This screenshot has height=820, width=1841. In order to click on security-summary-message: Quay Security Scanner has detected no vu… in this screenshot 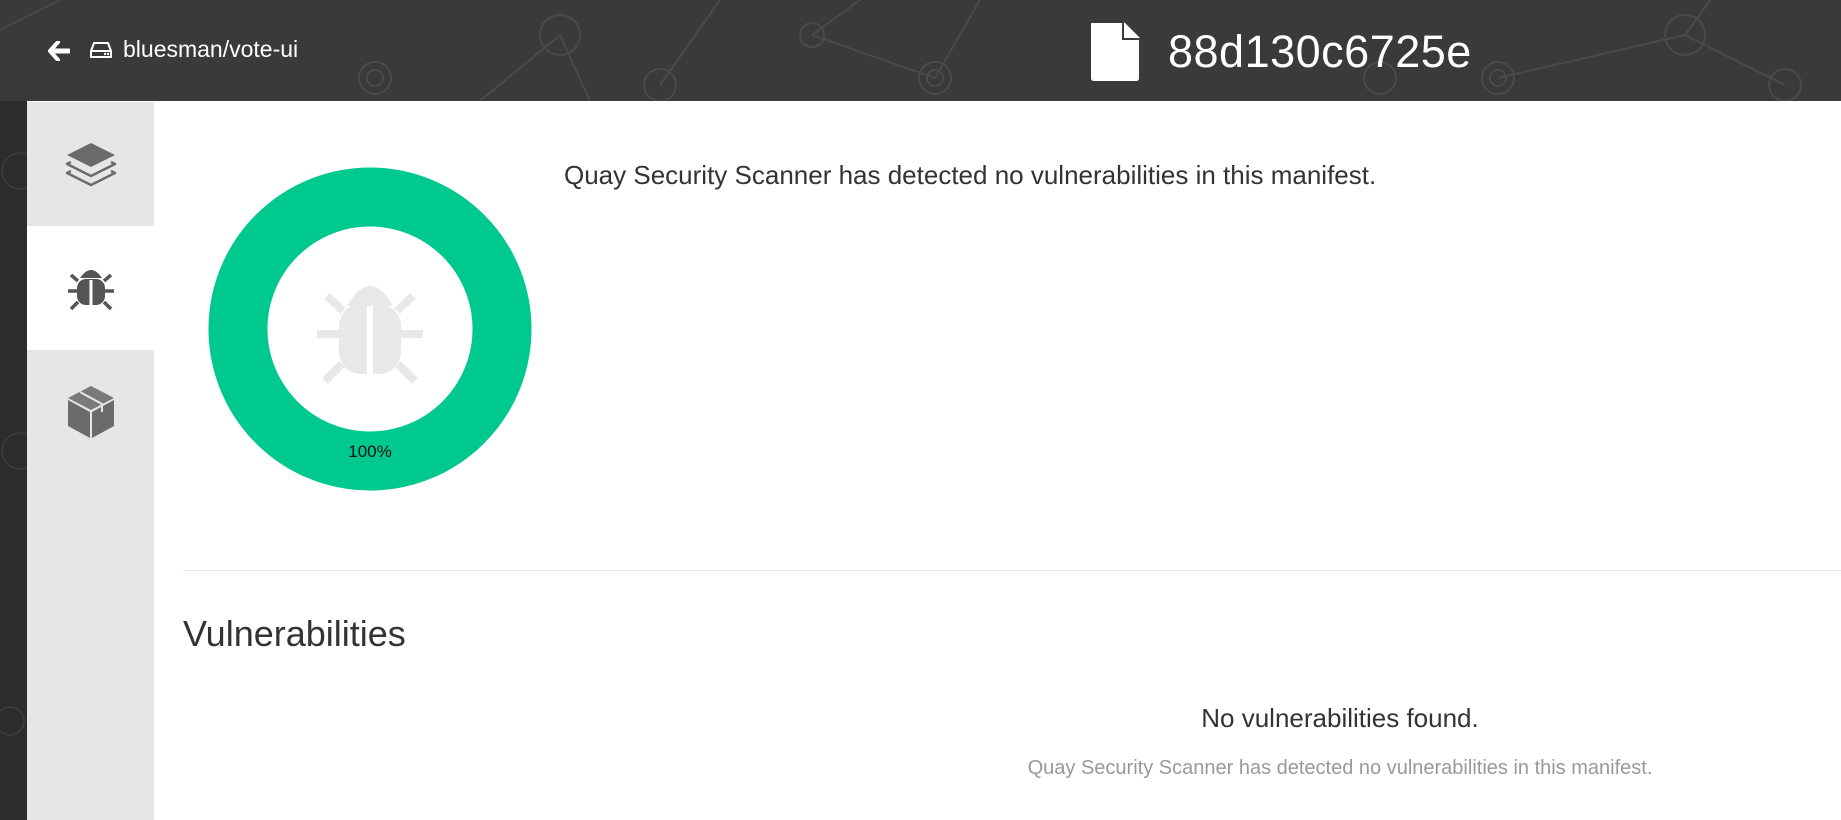, I will do `click(970, 175)`.